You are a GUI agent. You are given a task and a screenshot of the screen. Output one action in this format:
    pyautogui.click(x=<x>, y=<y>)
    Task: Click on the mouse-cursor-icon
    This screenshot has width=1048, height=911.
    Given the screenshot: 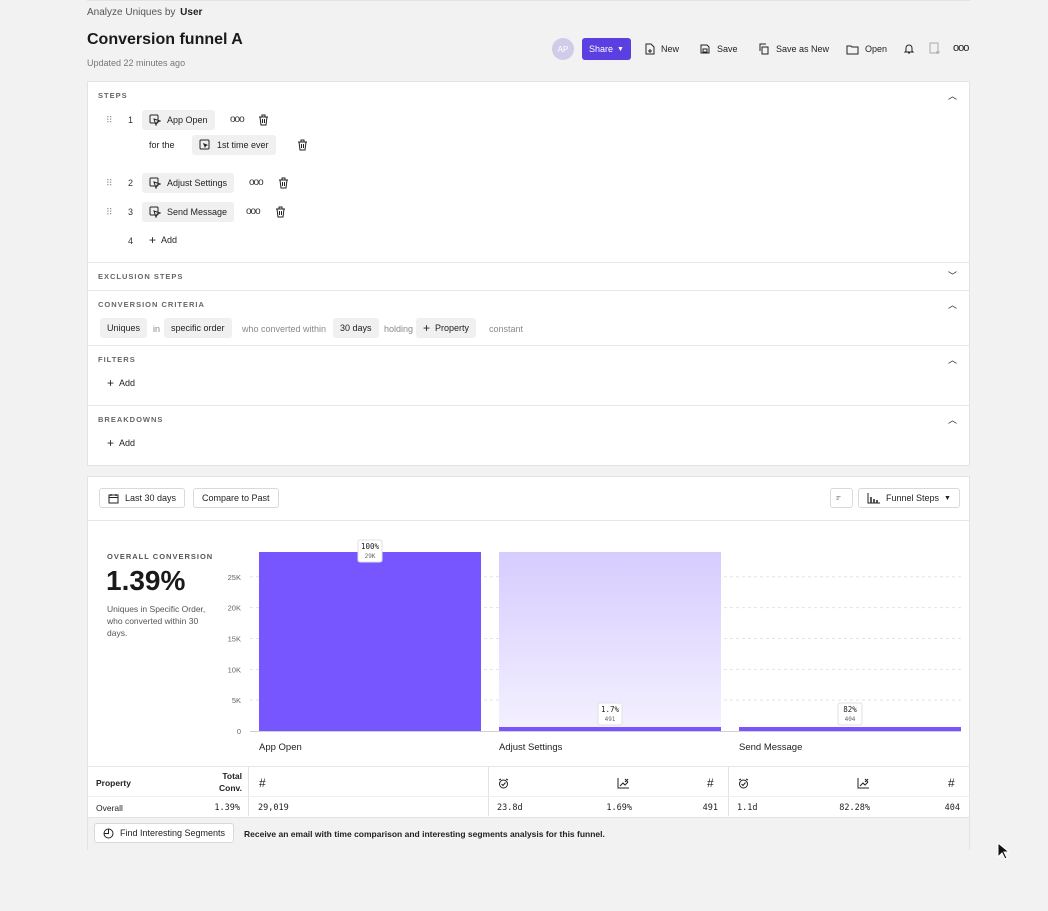 What is the action you would take?
    pyautogui.click(x=1004, y=853)
    